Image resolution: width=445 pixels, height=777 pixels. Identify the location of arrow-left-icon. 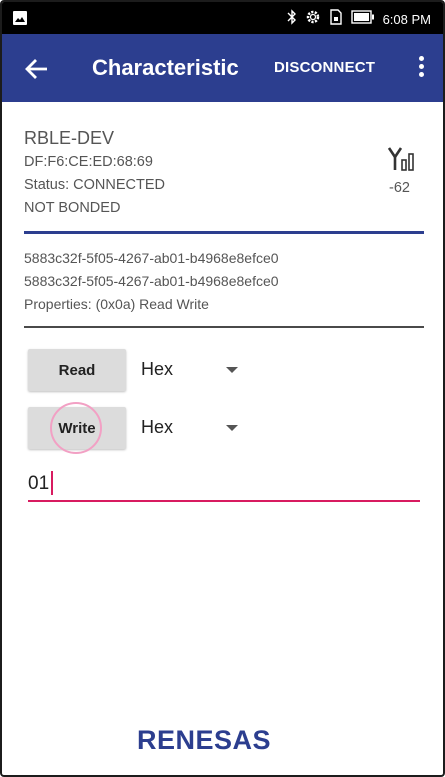
(37, 69).